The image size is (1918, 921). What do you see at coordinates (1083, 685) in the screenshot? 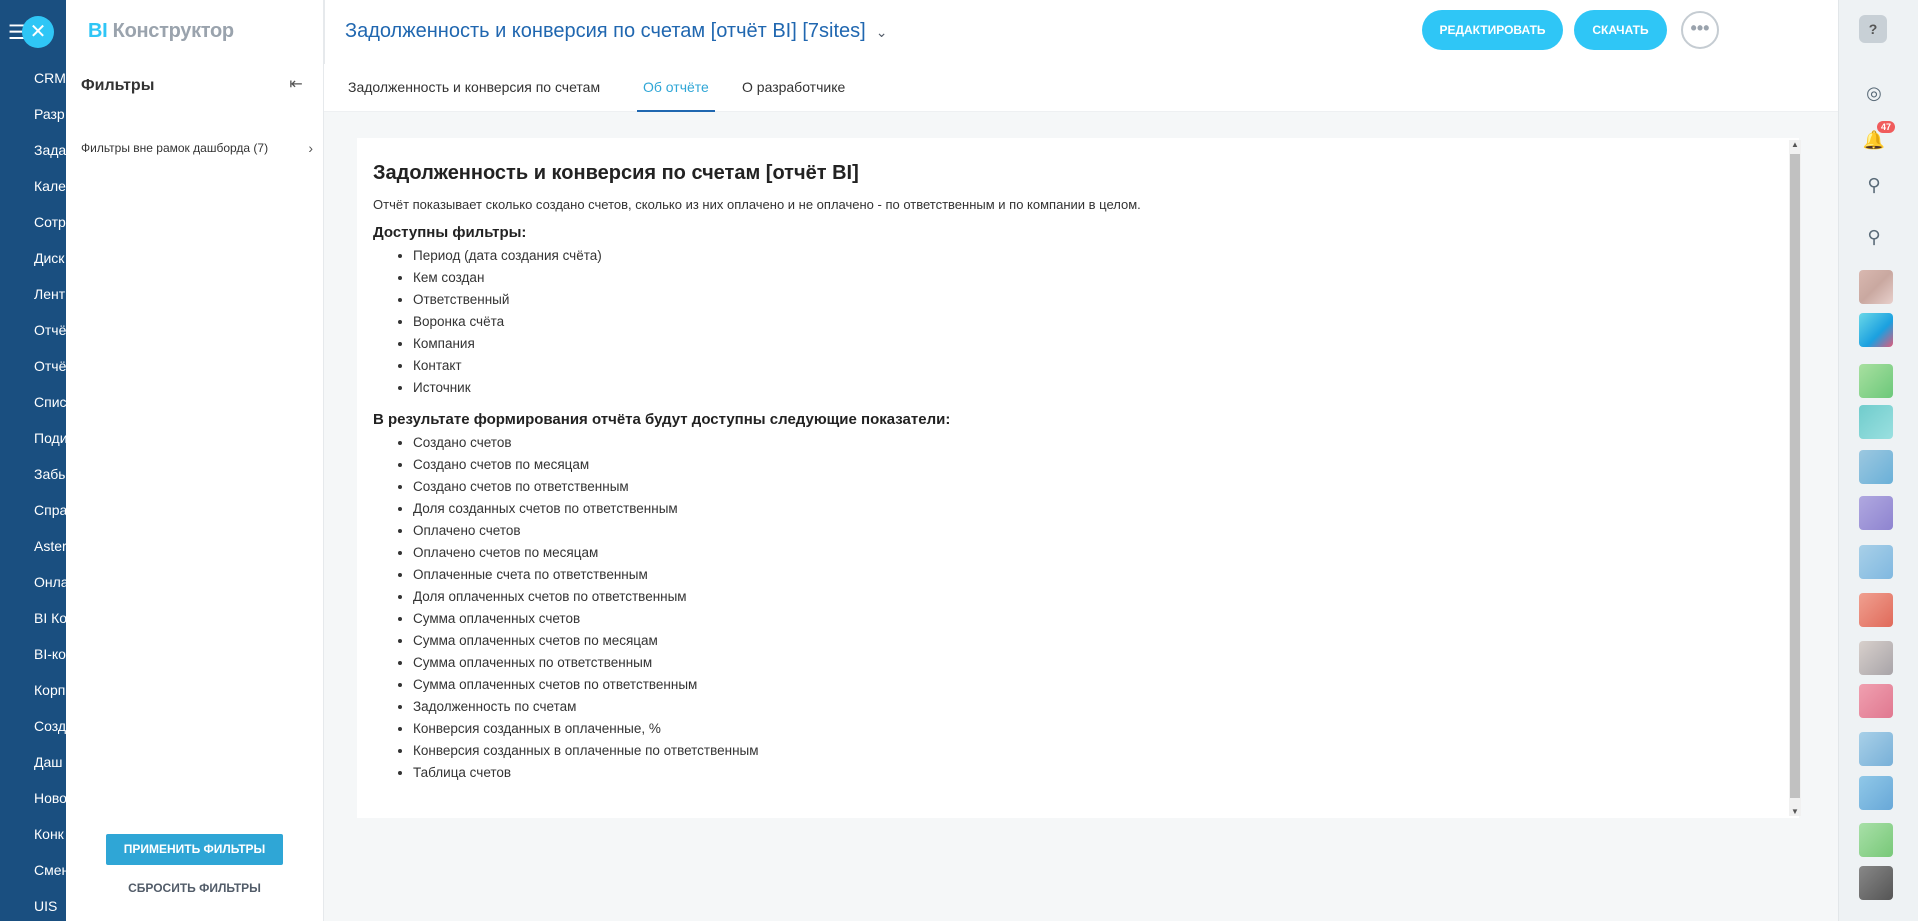
I see `metric-list-item: Сумма оплаченных счетов по ответственным` at bounding box center [1083, 685].